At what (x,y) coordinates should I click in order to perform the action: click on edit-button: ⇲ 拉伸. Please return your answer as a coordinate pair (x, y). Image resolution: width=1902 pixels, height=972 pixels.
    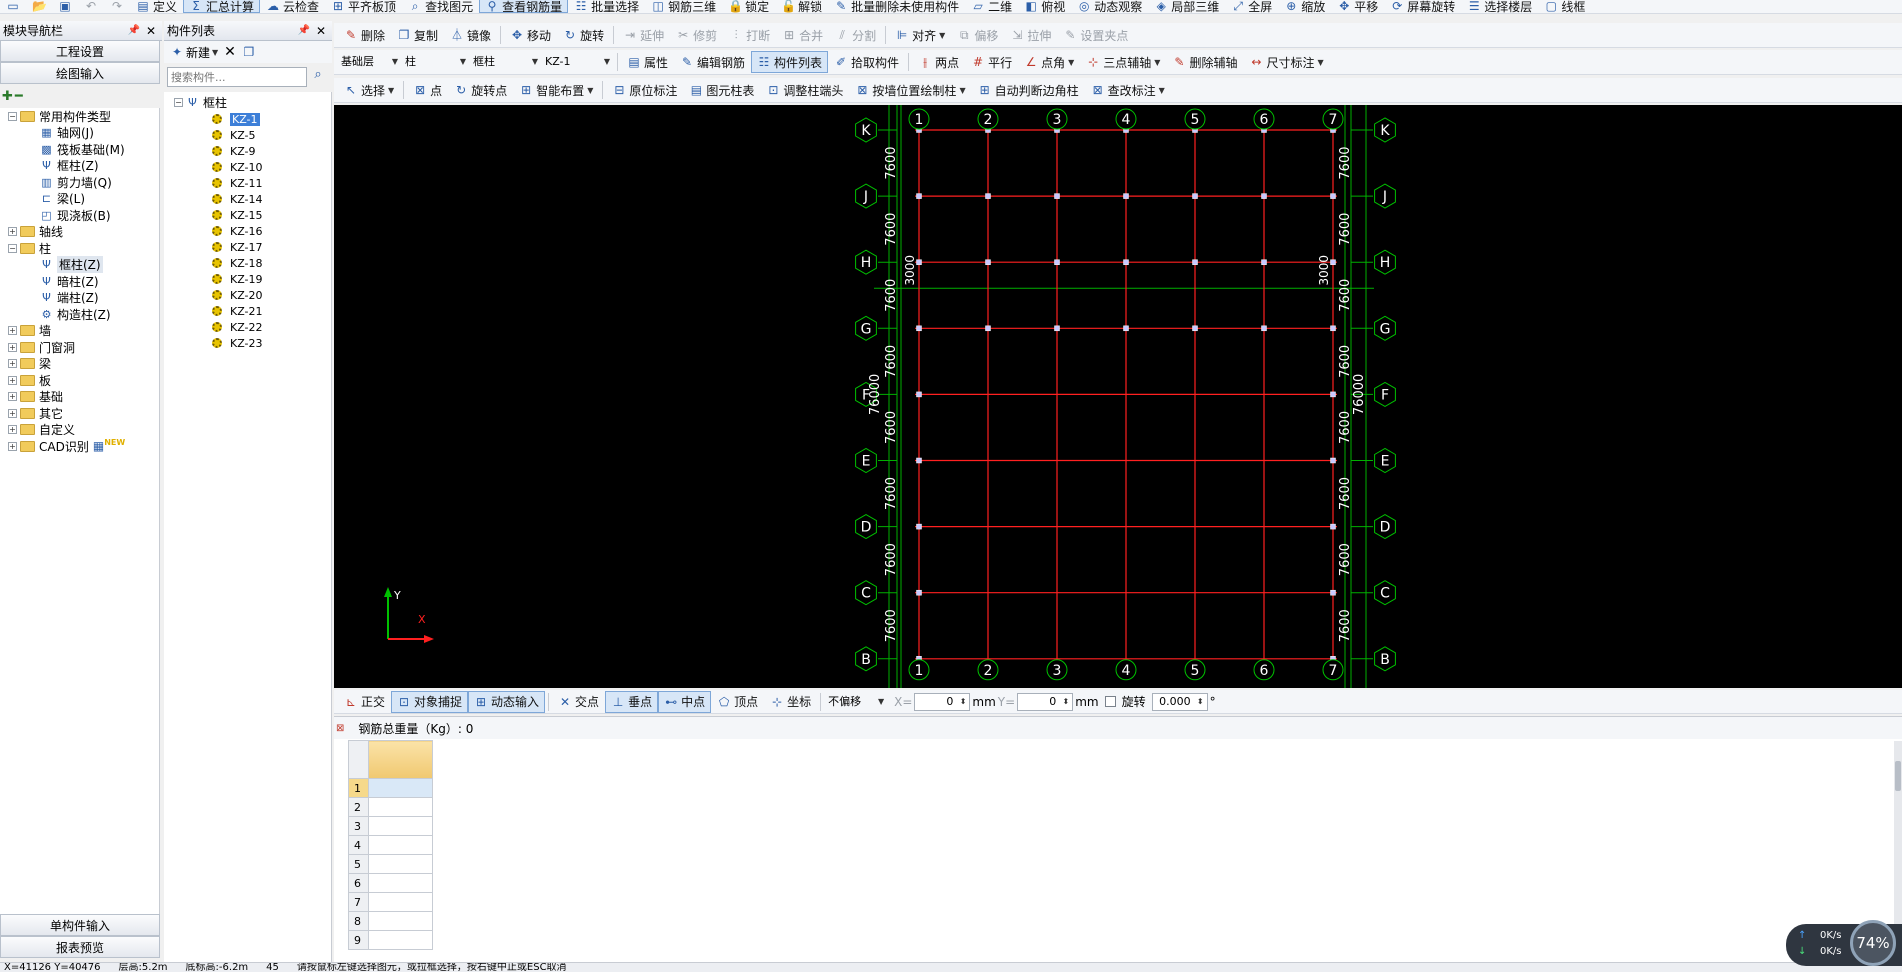
    Looking at the image, I should click on (1030, 35).